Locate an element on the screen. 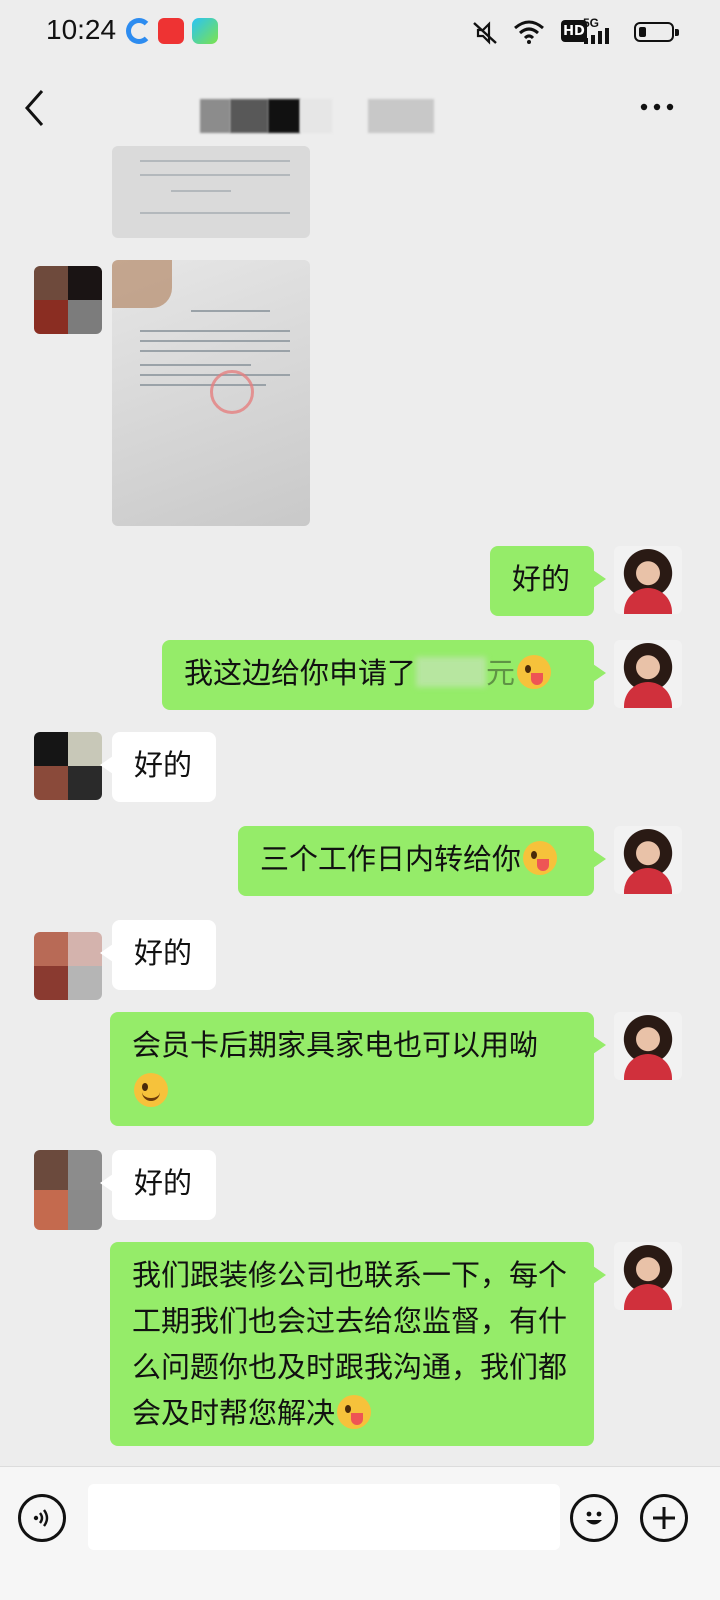 The image size is (720, 1600). message-bubble-mine: 三个工作日内转给你 is located at coordinates (422, 861).